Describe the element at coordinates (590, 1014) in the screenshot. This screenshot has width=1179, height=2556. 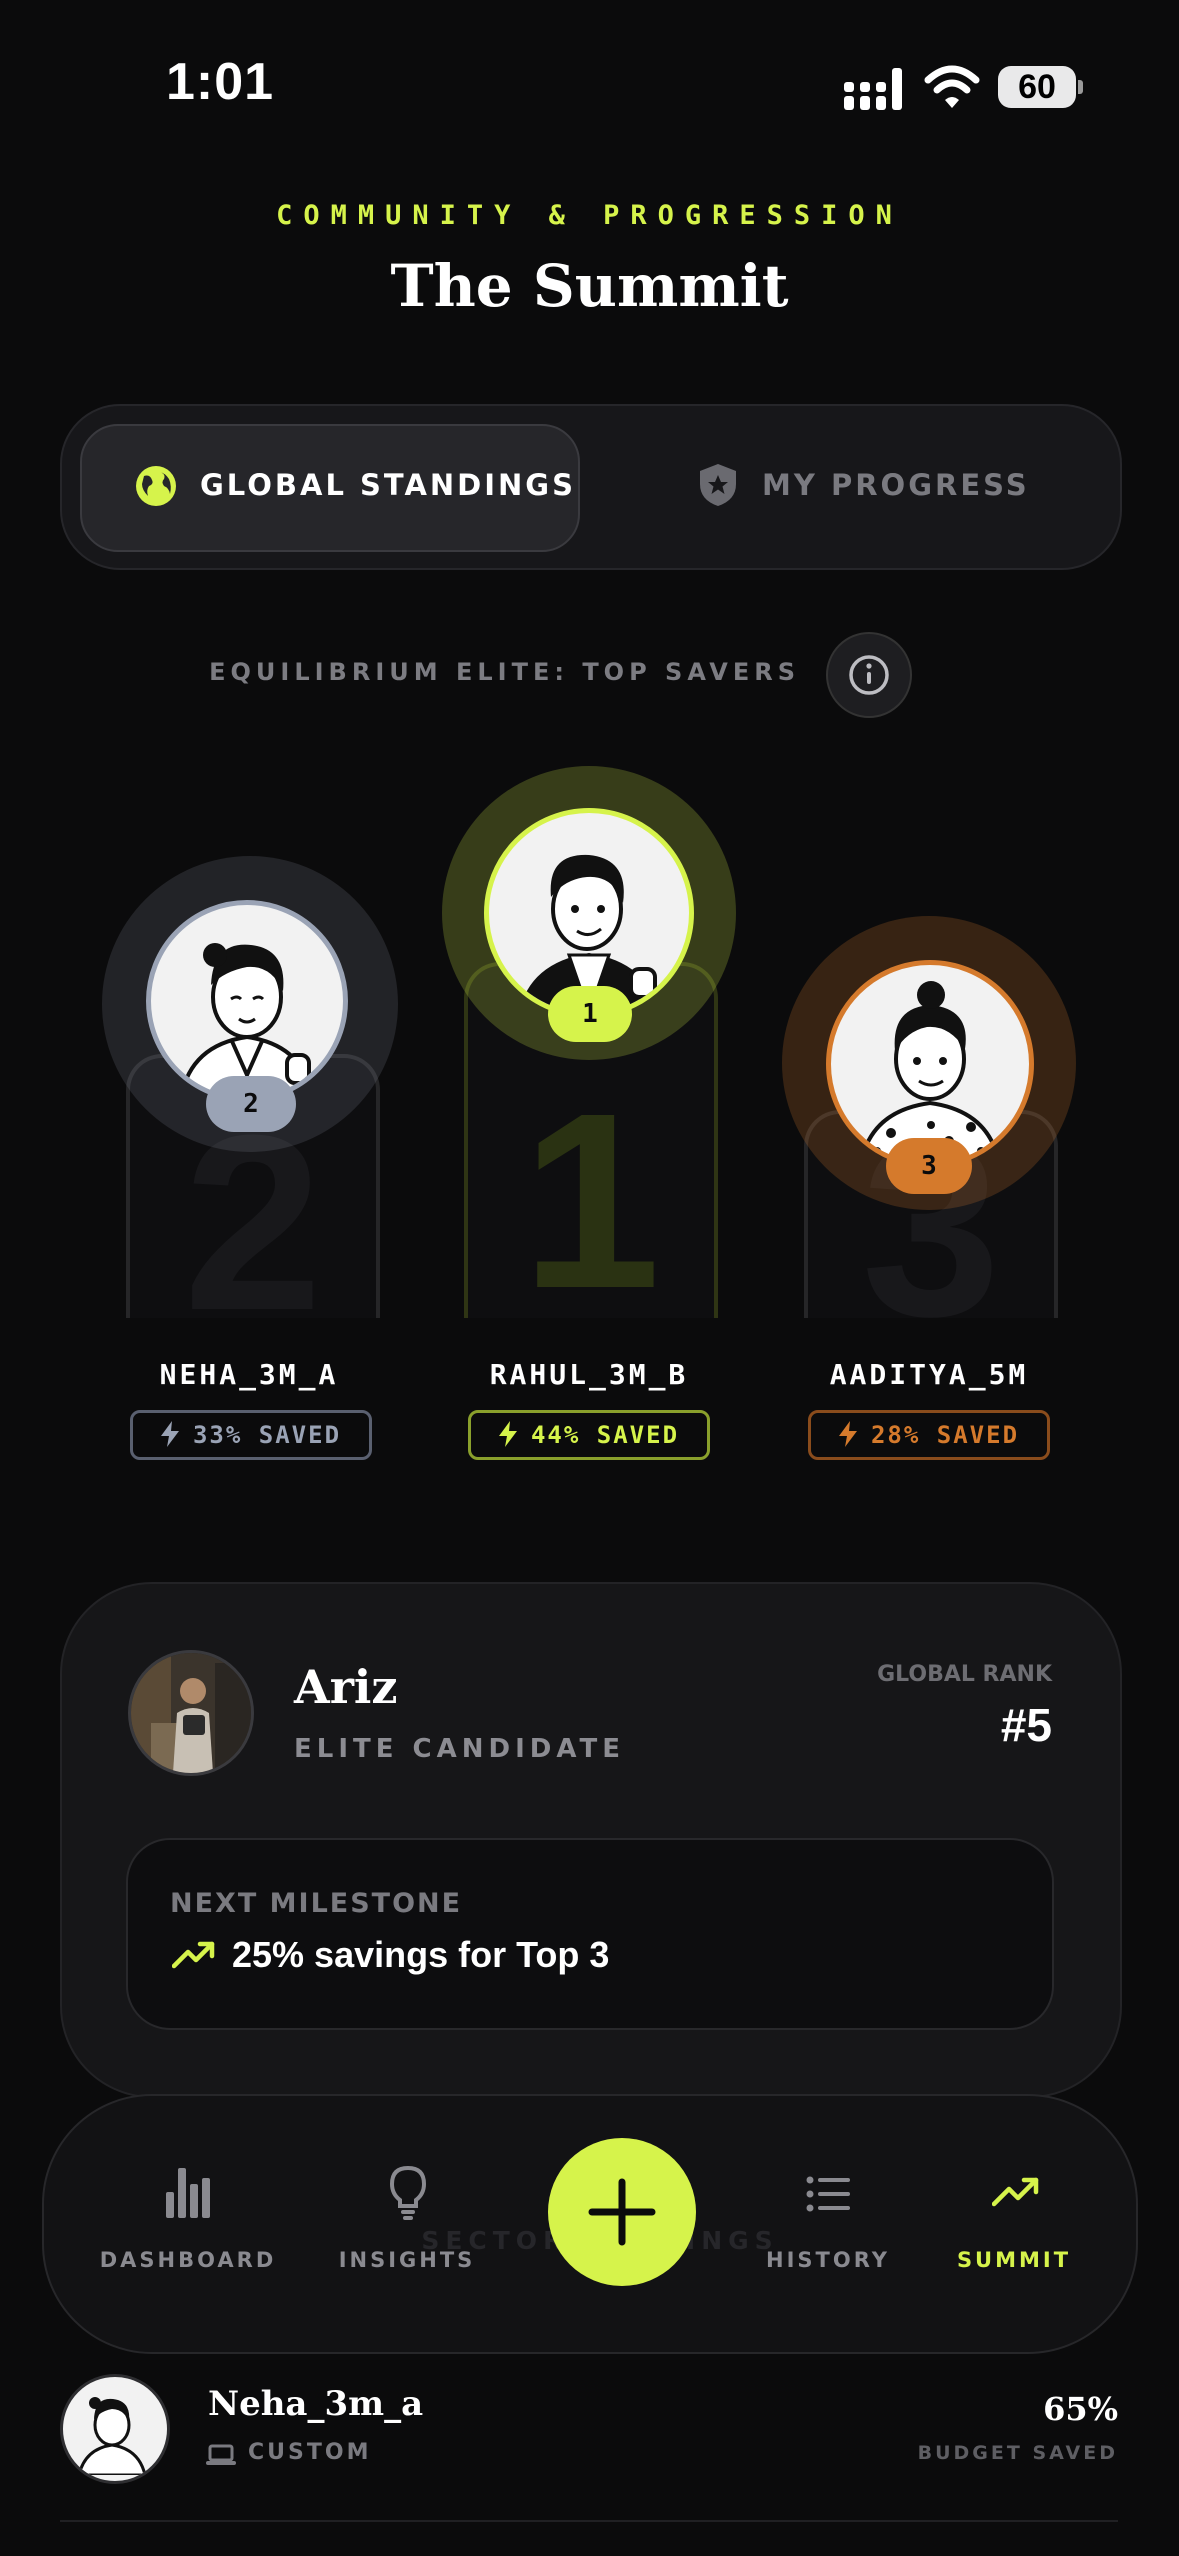
I see `rank-badge-1: 1` at that location.